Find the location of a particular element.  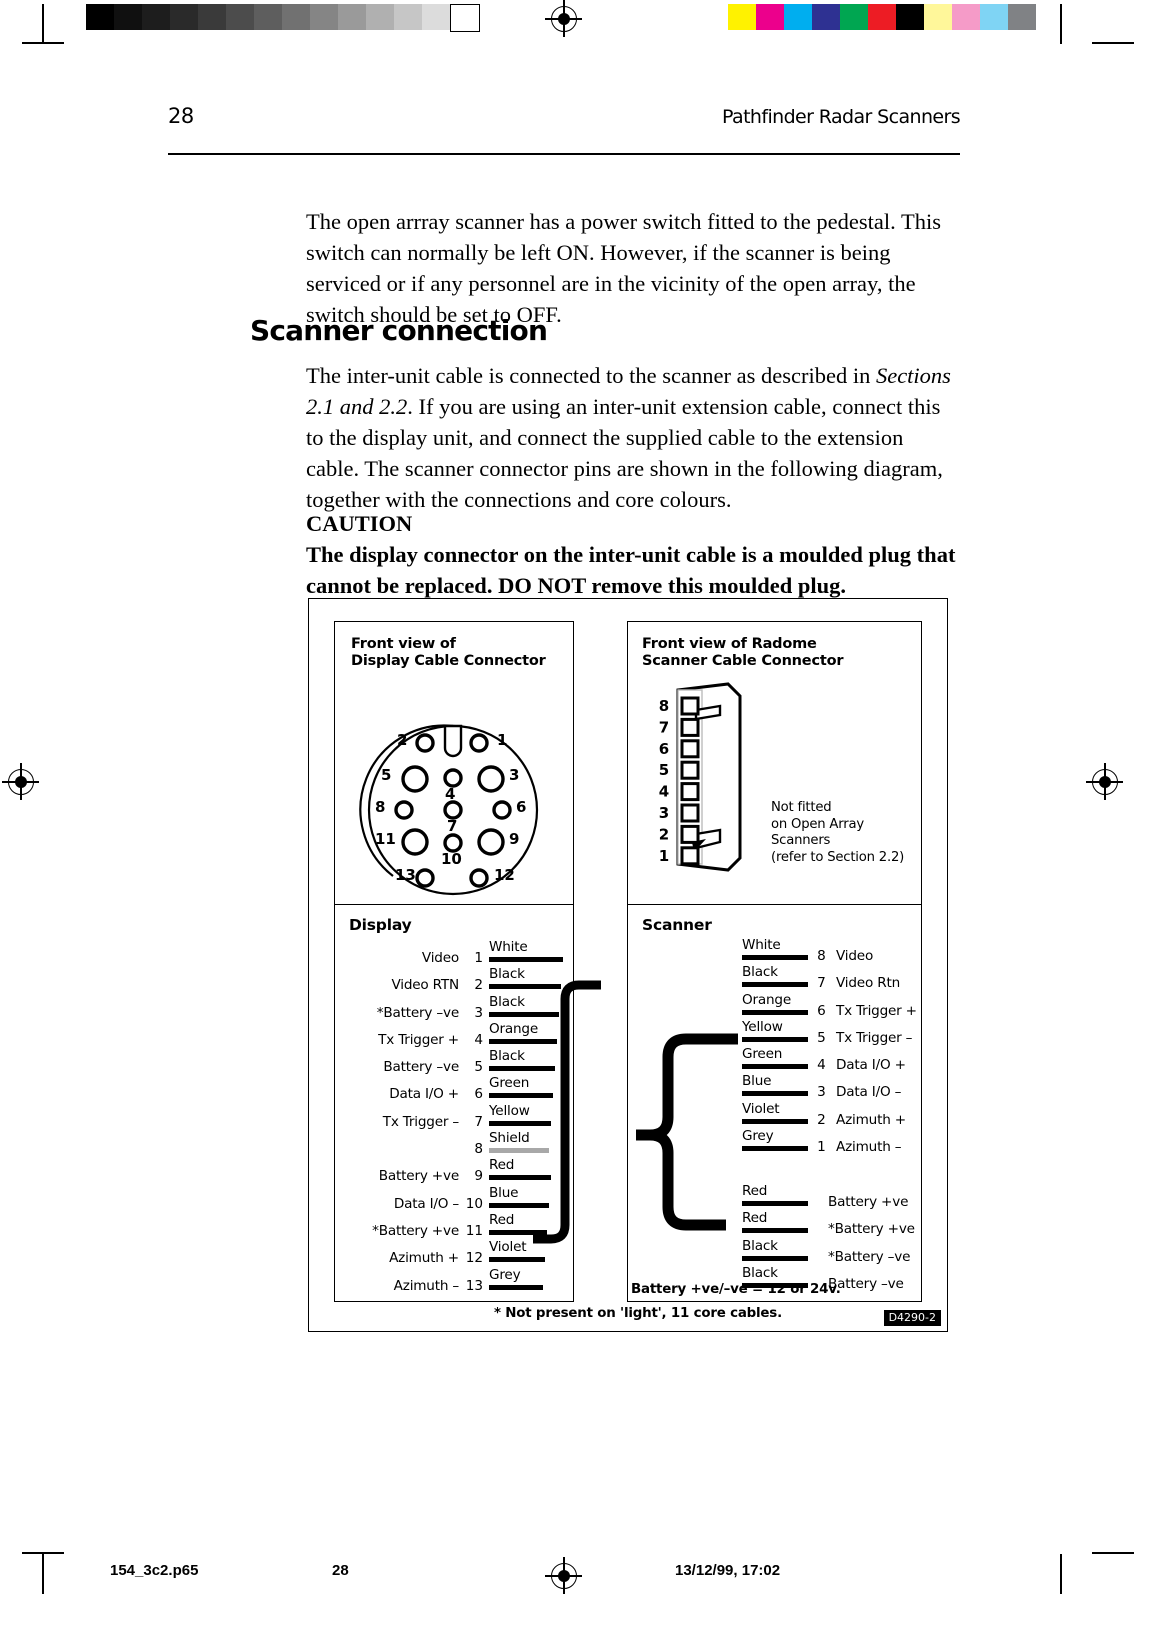

crop-mark-br-h is located at coordinates (1113, 1553).